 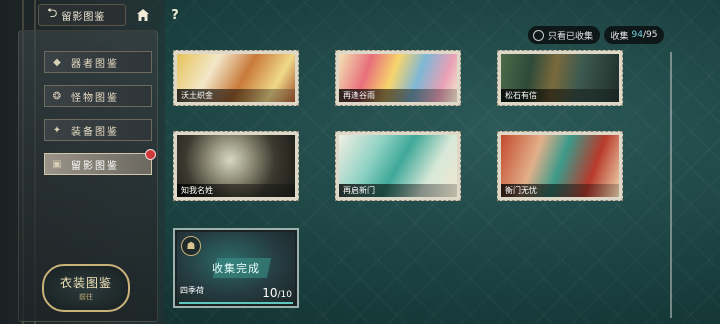 What do you see at coordinates (52, 13) in the screenshot?
I see `return-arrow-icon: ⮌` at bounding box center [52, 13].